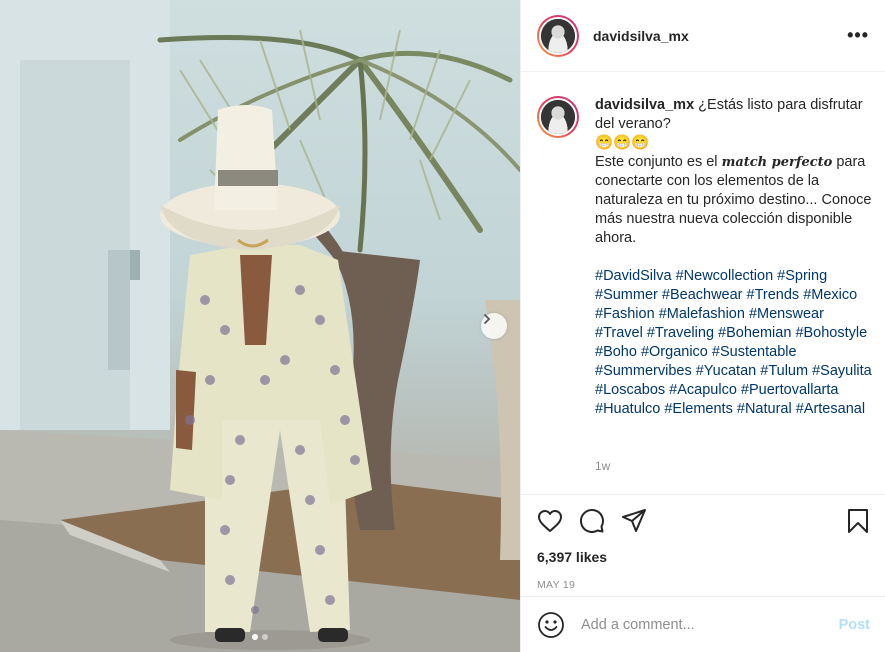  Describe the element at coordinates (786, 314) in the screenshot. I see `hashtag-link: #Menswear` at that location.